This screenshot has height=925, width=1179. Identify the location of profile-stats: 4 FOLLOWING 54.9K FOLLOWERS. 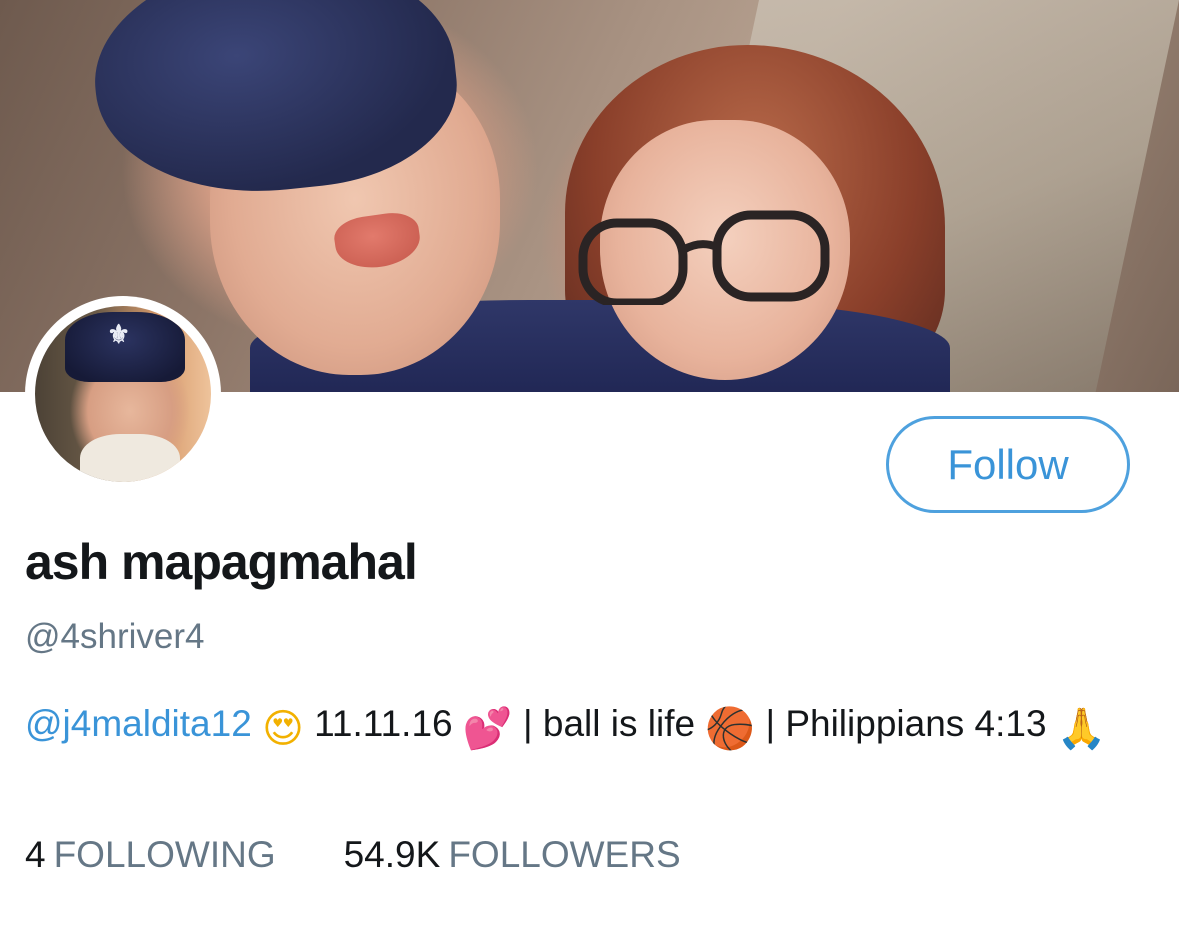
(353, 855).